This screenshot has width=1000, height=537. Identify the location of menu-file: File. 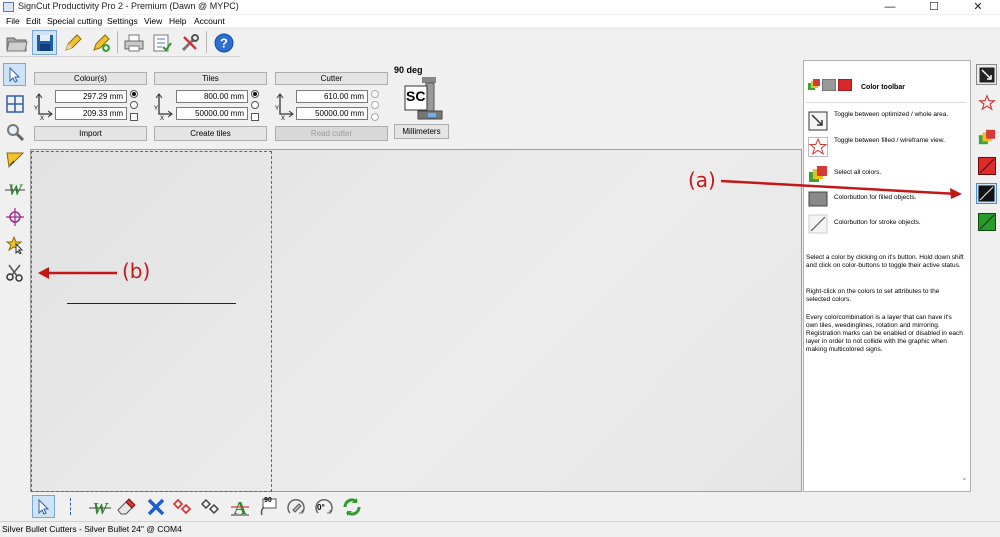
(13, 21).